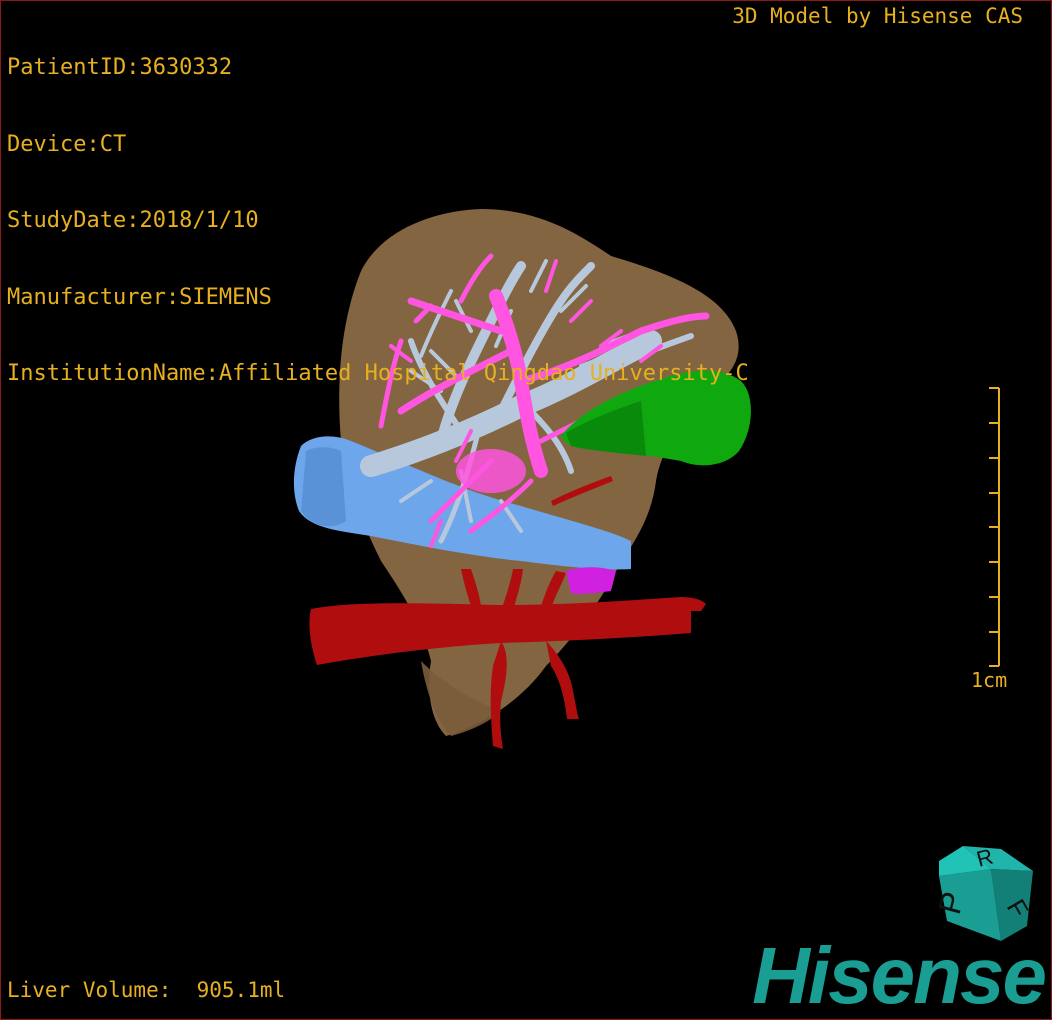  Describe the element at coordinates (877, 16) in the screenshot. I see `model-credit: 3D Model by Hisense CAS` at that location.